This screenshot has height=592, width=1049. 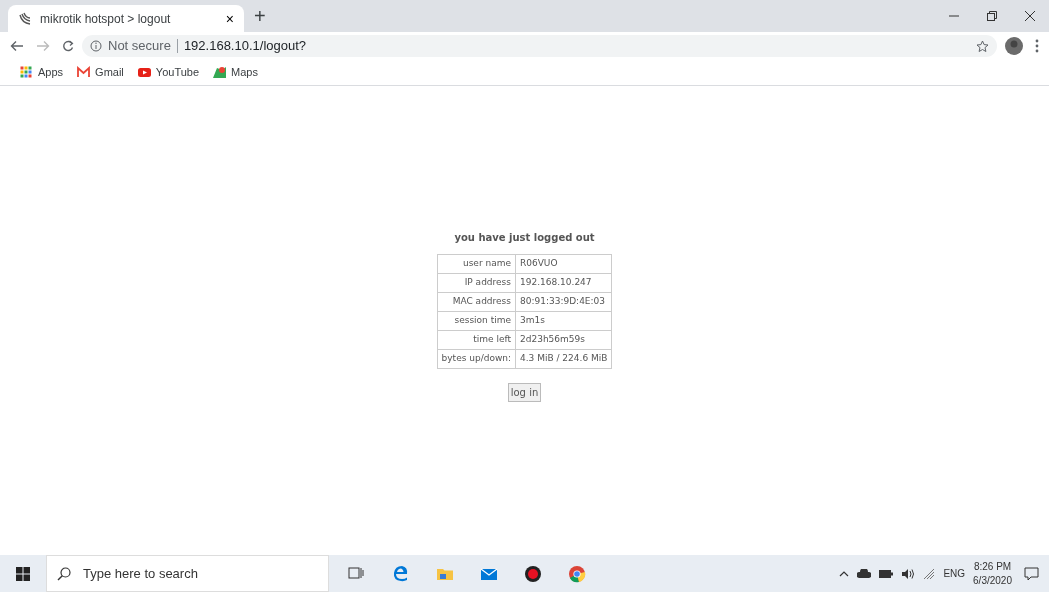 What do you see at coordinates (43, 46) in the screenshot?
I see `forward-arrow-icon` at bounding box center [43, 46].